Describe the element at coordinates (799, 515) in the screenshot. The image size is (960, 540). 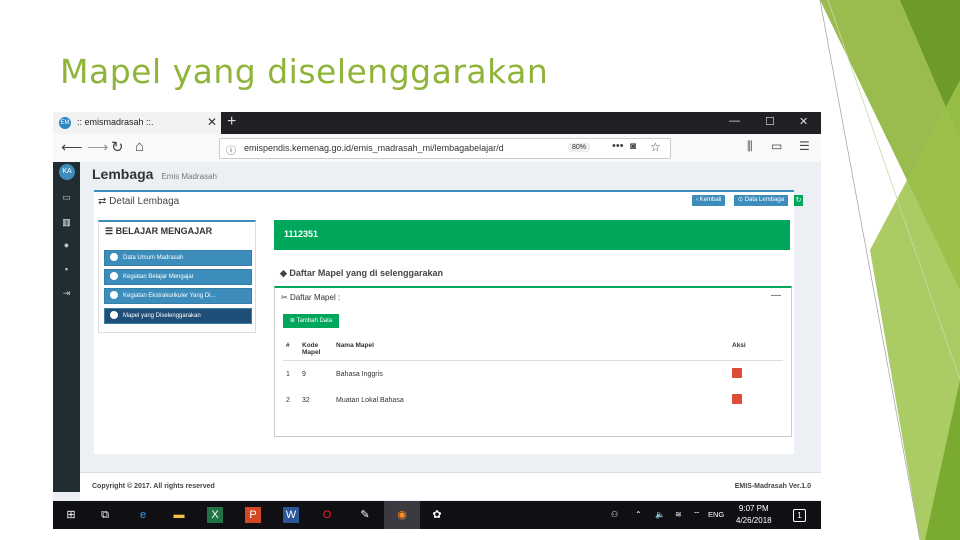
I see `notification-icon: 1` at that location.